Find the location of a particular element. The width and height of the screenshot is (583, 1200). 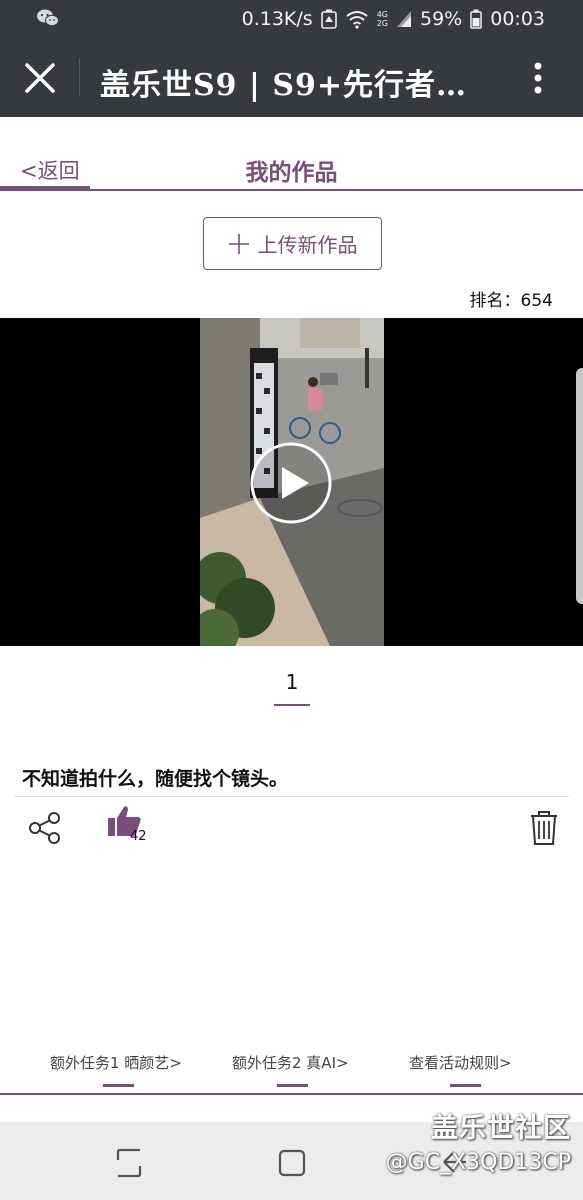

upload-new-work-button: 上传新作品 is located at coordinates (292, 243).